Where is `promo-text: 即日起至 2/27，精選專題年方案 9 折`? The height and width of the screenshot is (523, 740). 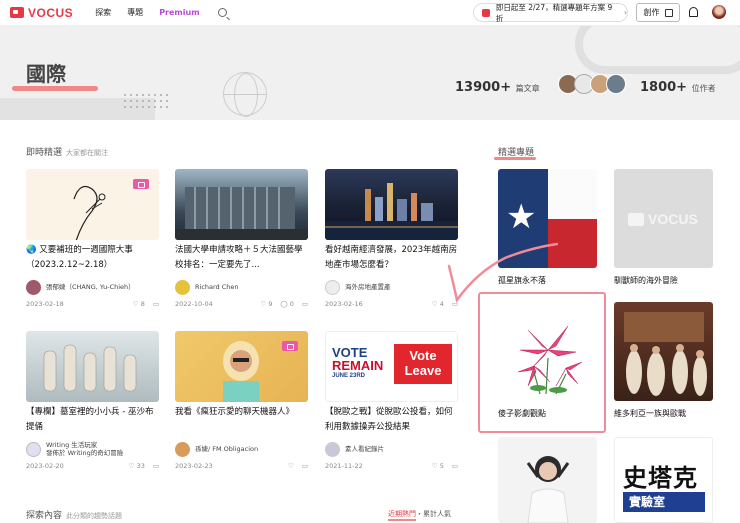 promo-text: 即日起至 2/27，精選專題年方案 9 折 is located at coordinates (554, 12).